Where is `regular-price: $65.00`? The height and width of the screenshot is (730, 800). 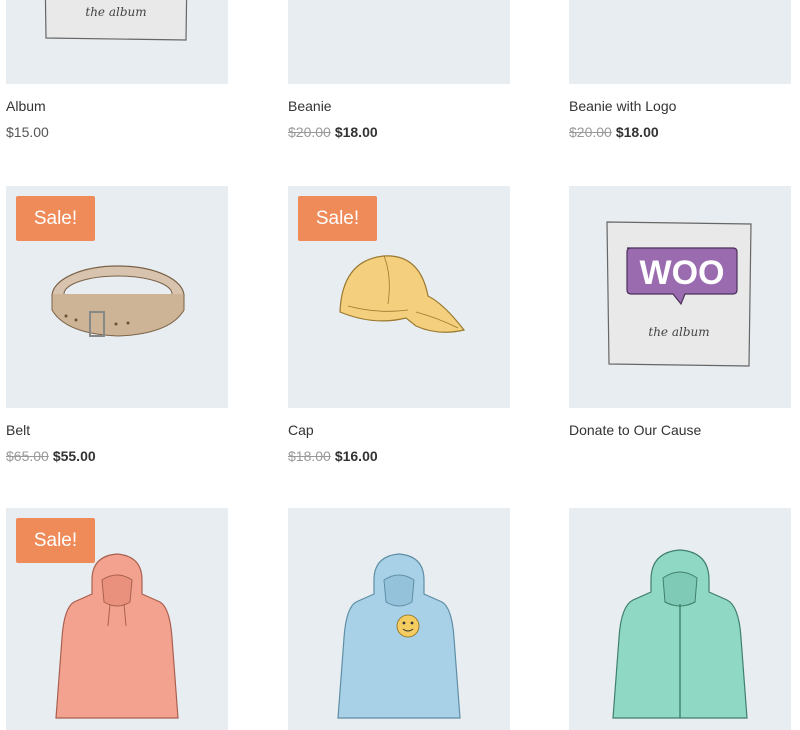 regular-price: $65.00 is located at coordinates (27, 456).